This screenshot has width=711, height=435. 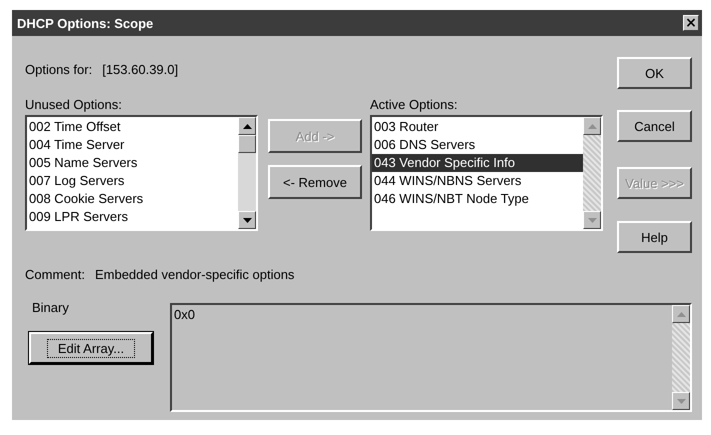 What do you see at coordinates (132, 163) in the screenshot?
I see `list-item: 005 Name Servers` at bounding box center [132, 163].